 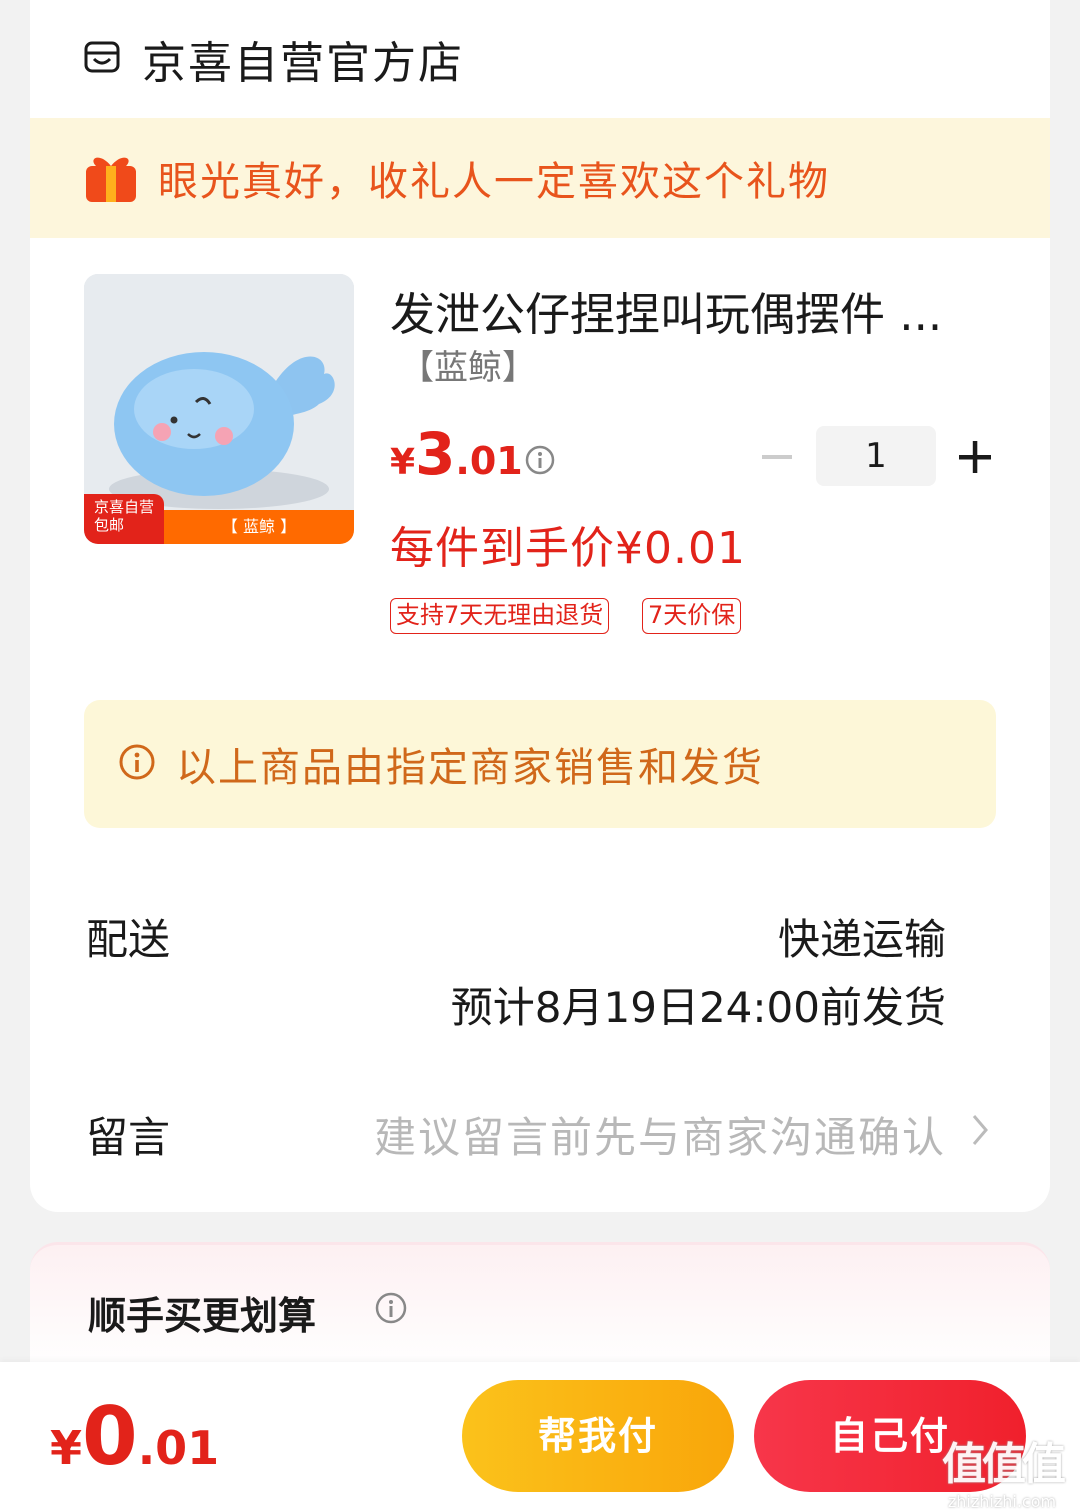 What do you see at coordinates (403, 462) in the screenshot?
I see `price-currency: ¥` at bounding box center [403, 462].